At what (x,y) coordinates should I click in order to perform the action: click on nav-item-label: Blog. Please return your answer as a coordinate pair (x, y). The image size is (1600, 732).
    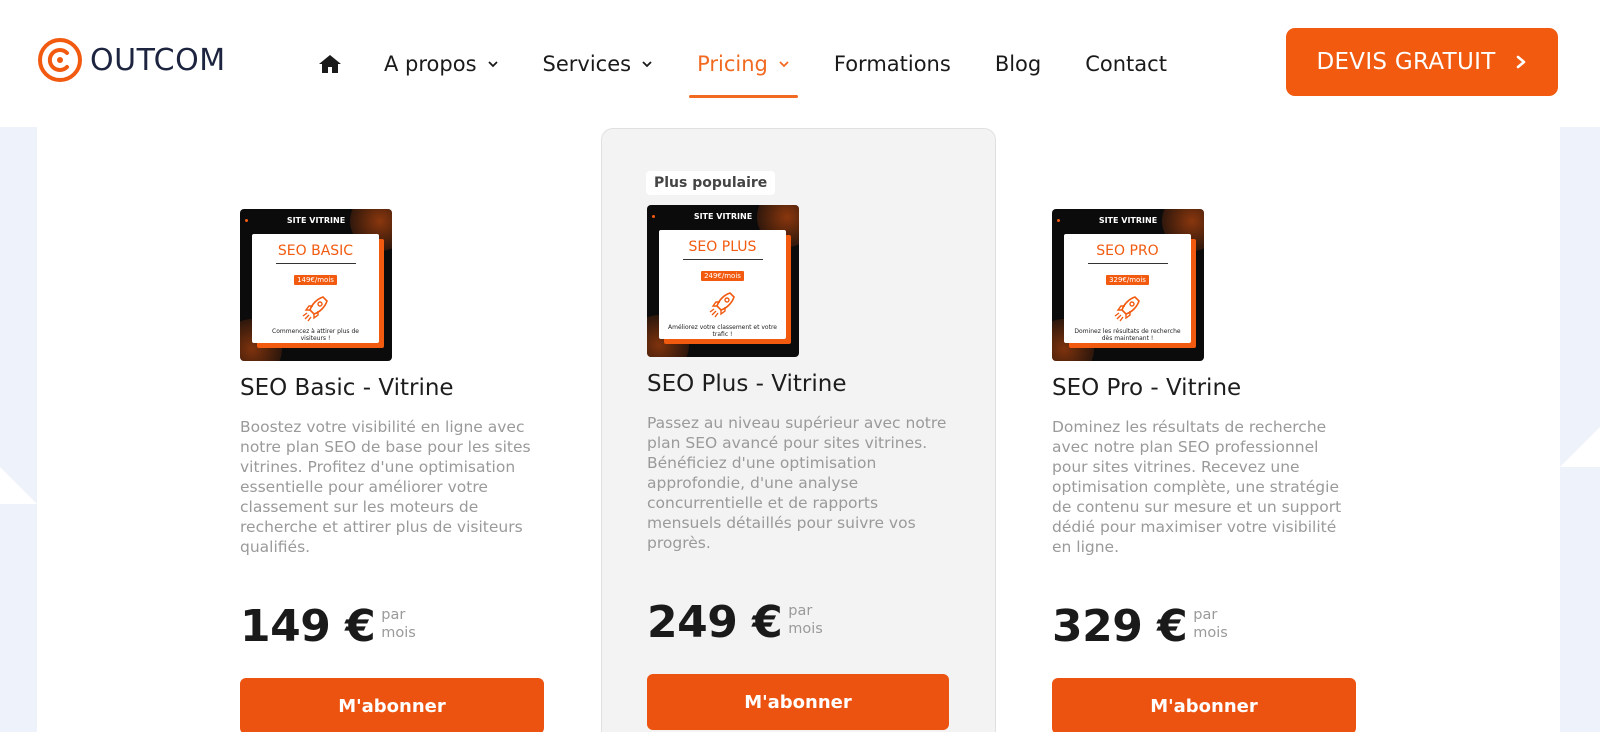
    Looking at the image, I should click on (1018, 64).